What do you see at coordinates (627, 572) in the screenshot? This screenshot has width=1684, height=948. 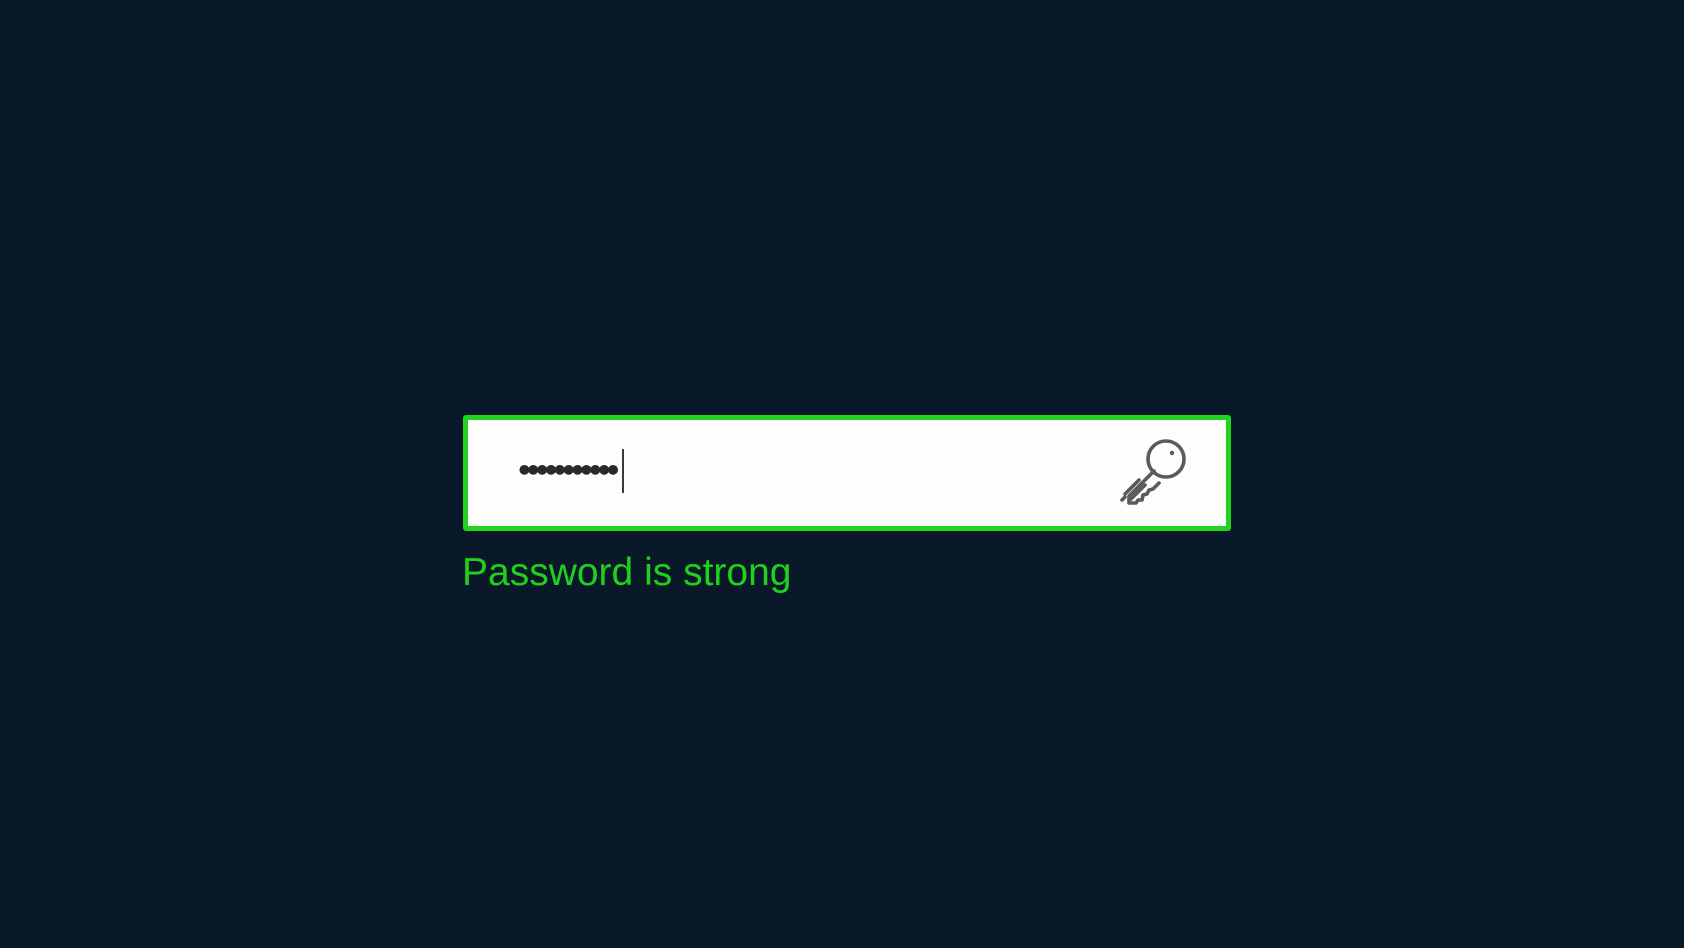 I see `password-strength-message: Password is strong` at bounding box center [627, 572].